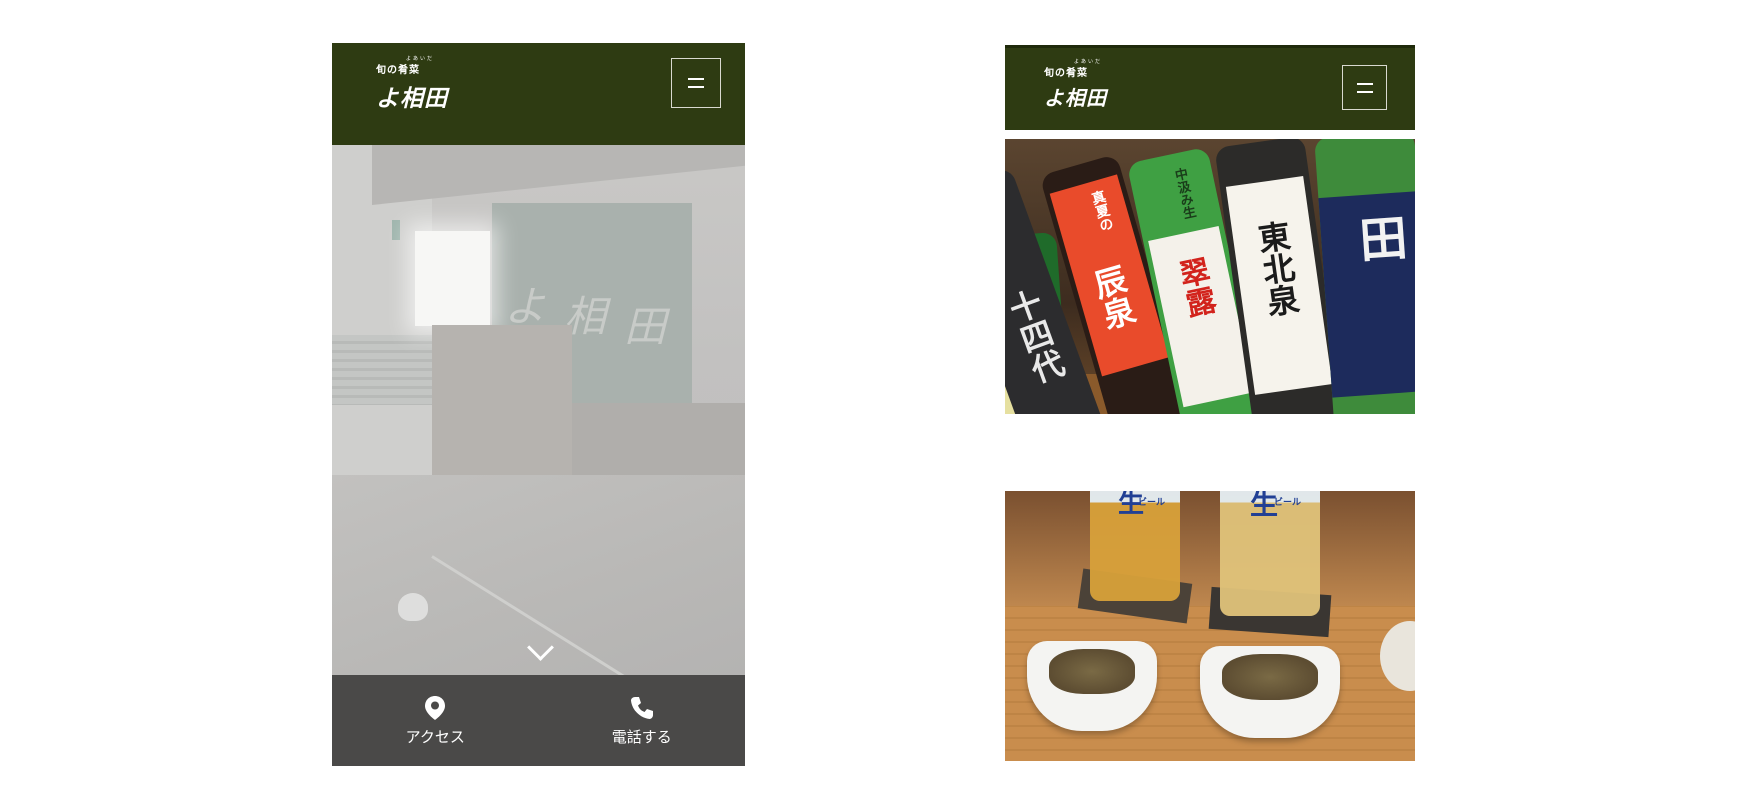  I want to click on sake-bottles-photo: 深山 生詰 十四代 真夏の 辰泉 中汲み生 翠露 東北泉 田, so click(1210, 276).